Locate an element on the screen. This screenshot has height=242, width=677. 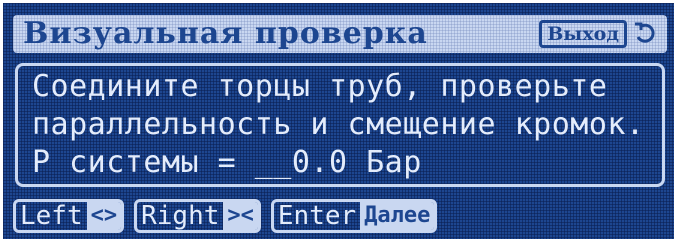
right-key-hint: >< is located at coordinates (240, 216).